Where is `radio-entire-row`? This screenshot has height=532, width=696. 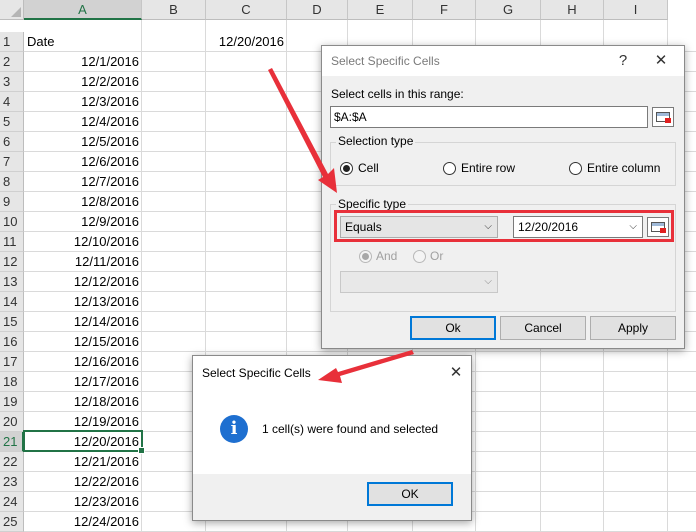
radio-entire-row is located at coordinates (449, 168).